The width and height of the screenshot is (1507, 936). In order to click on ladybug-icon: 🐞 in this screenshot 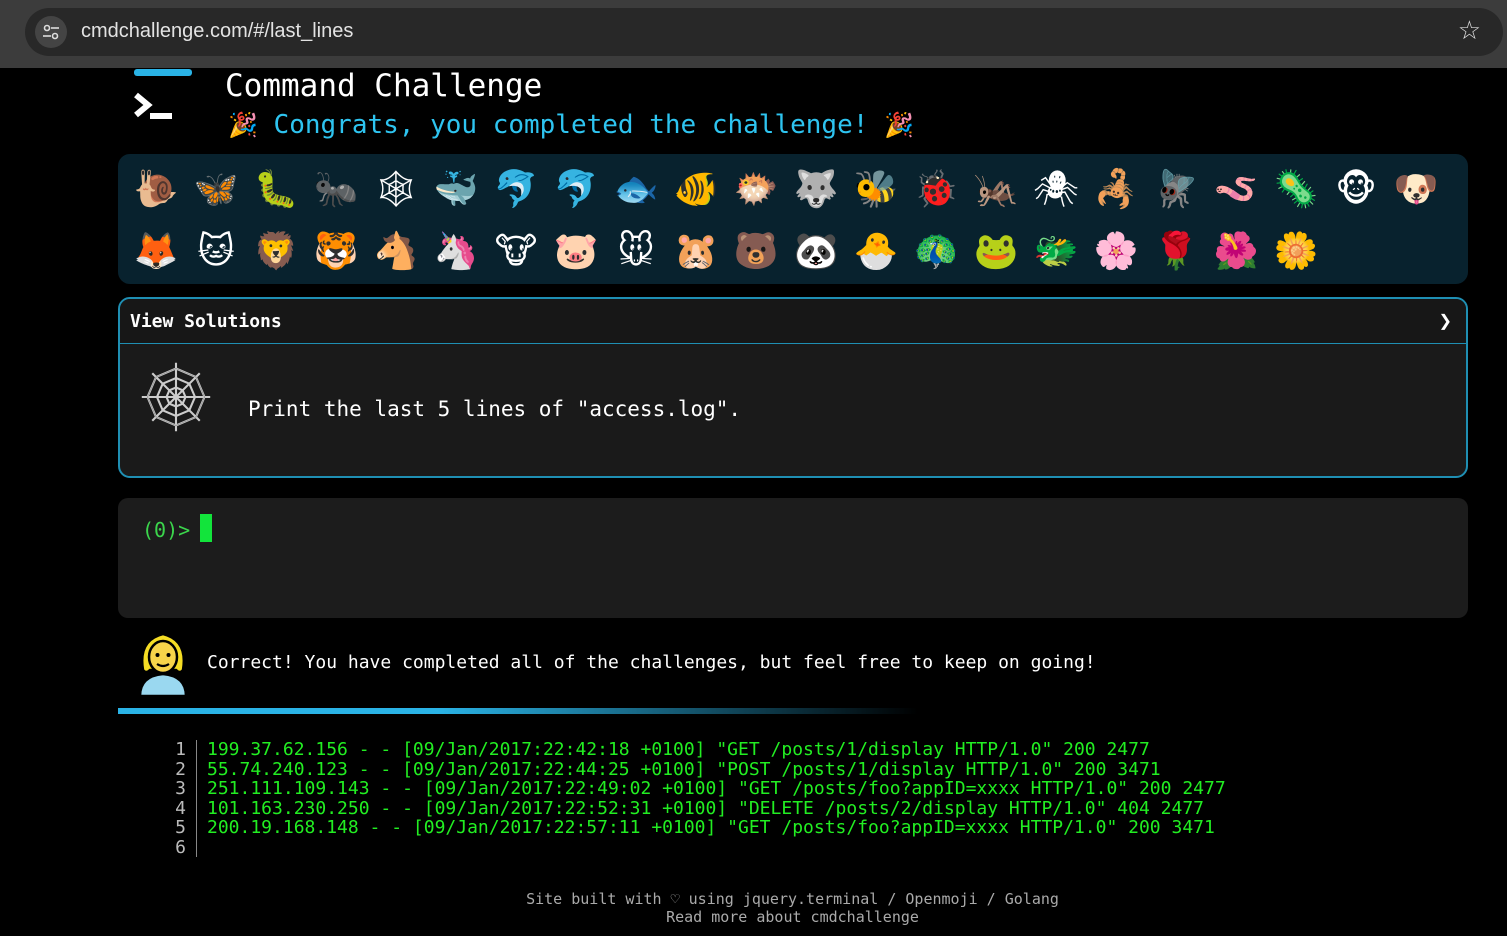, I will do `click(936, 189)`.